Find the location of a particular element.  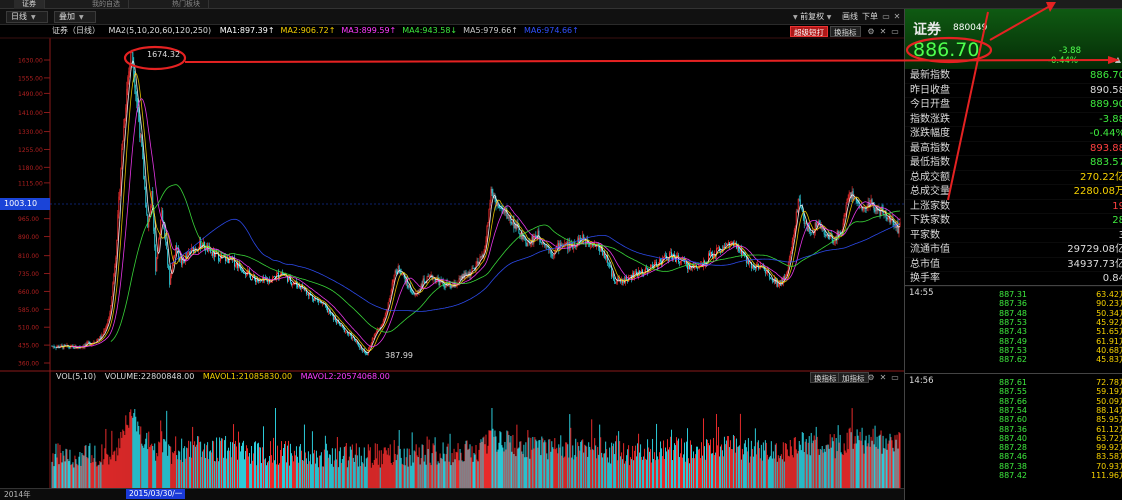

tab-hot-sectors: 热门板块 is located at coordinates (186, 4).